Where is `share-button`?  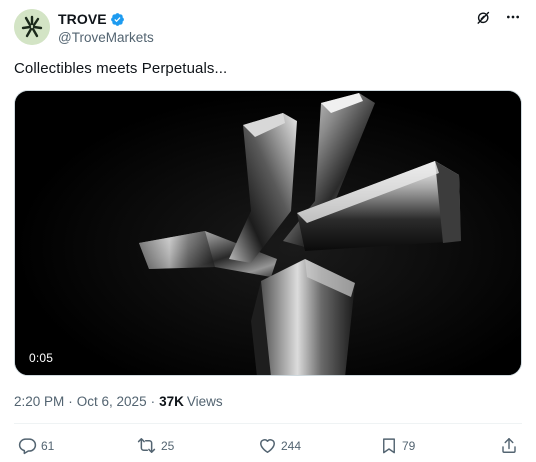
share-button is located at coordinates (509, 445).